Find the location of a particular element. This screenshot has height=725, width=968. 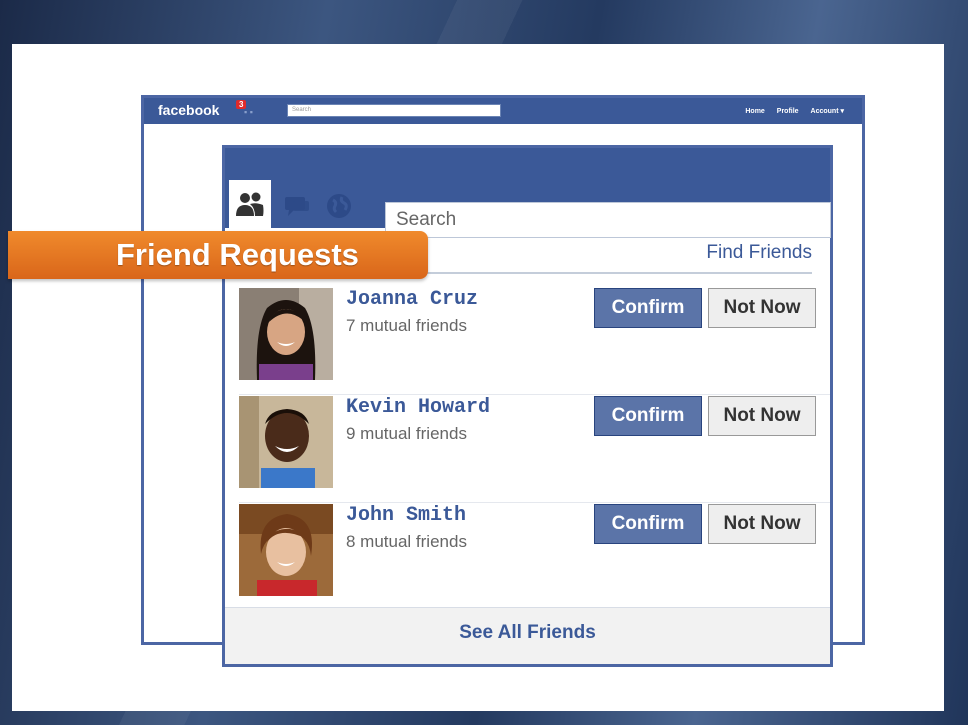

find-friends-link: Find Friends is located at coordinates (759, 253).